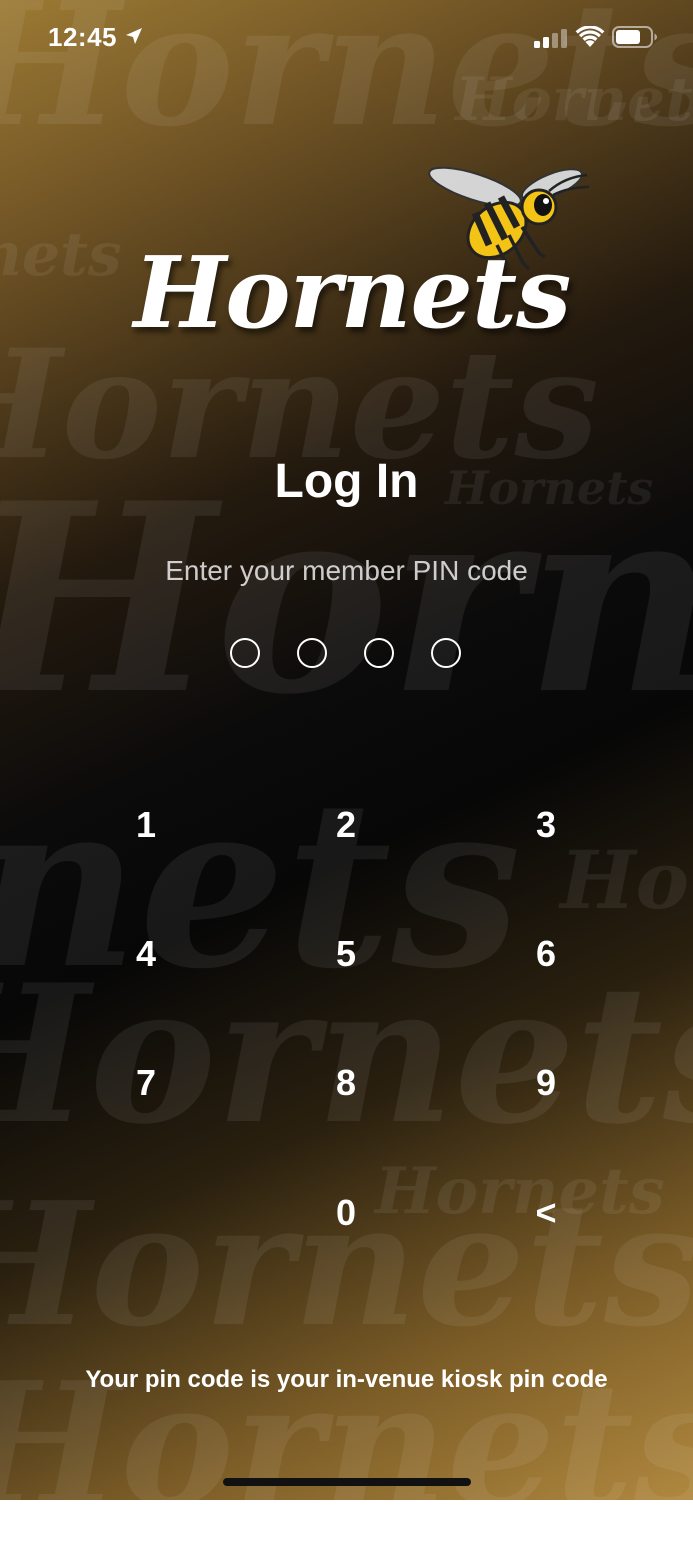 The image size is (693, 1545). Describe the element at coordinates (546, 825) in the screenshot. I see `keypad-key-3: 3` at that location.